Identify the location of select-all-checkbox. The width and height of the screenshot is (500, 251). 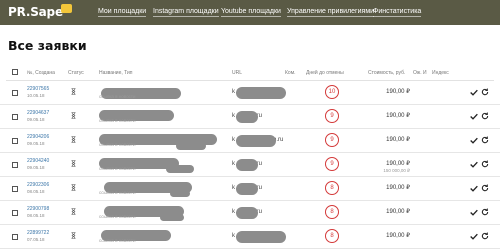
(15, 72).